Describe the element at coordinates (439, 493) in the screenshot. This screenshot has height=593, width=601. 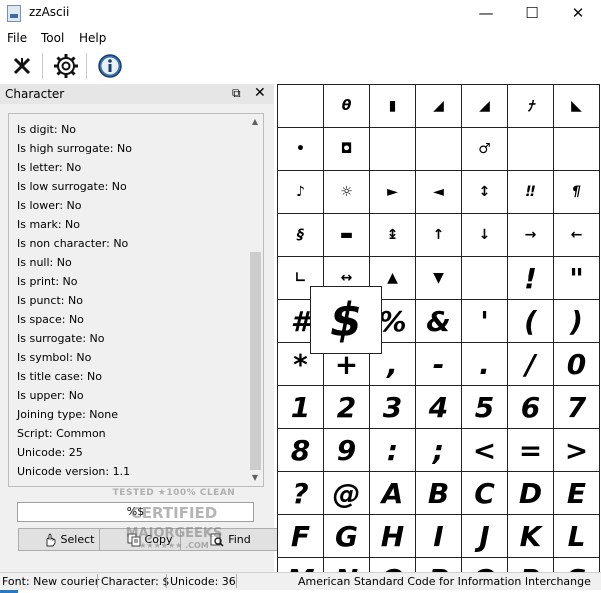
I see `char-cell: B` at that location.